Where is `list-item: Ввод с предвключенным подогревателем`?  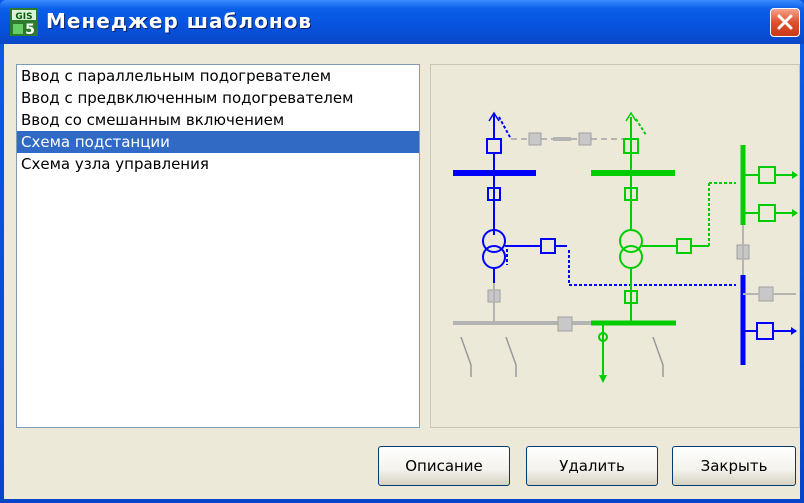
list-item: Ввод с предвключенным подогревателем is located at coordinates (218, 98).